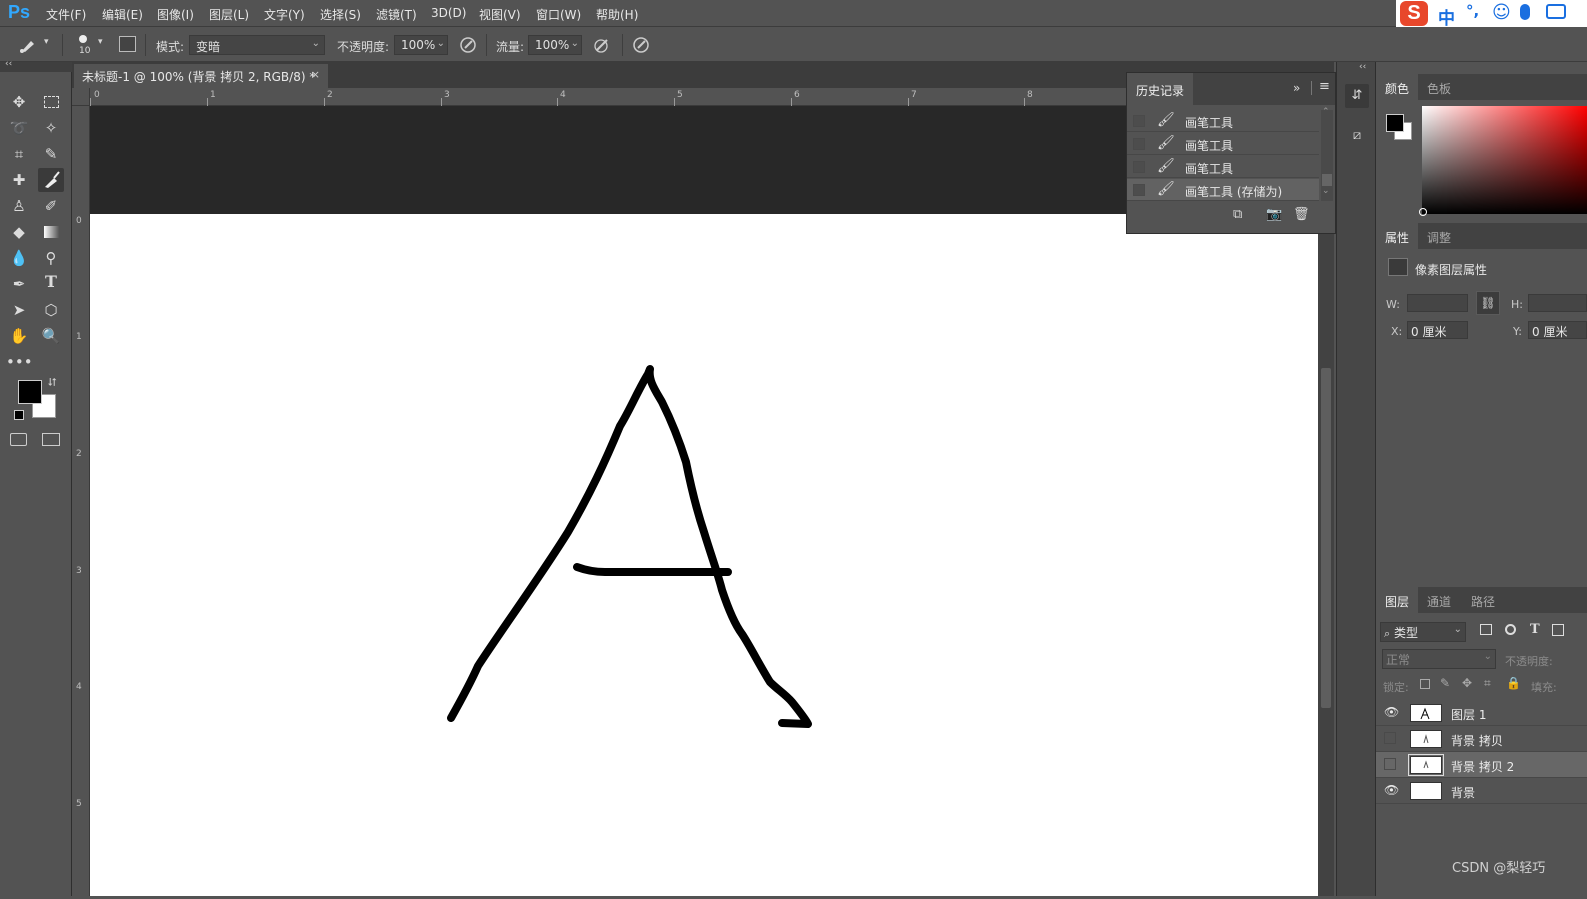 The image size is (1587, 899). Describe the element at coordinates (127, 44) in the screenshot. I see `brush-panel-toggle-icon` at that location.